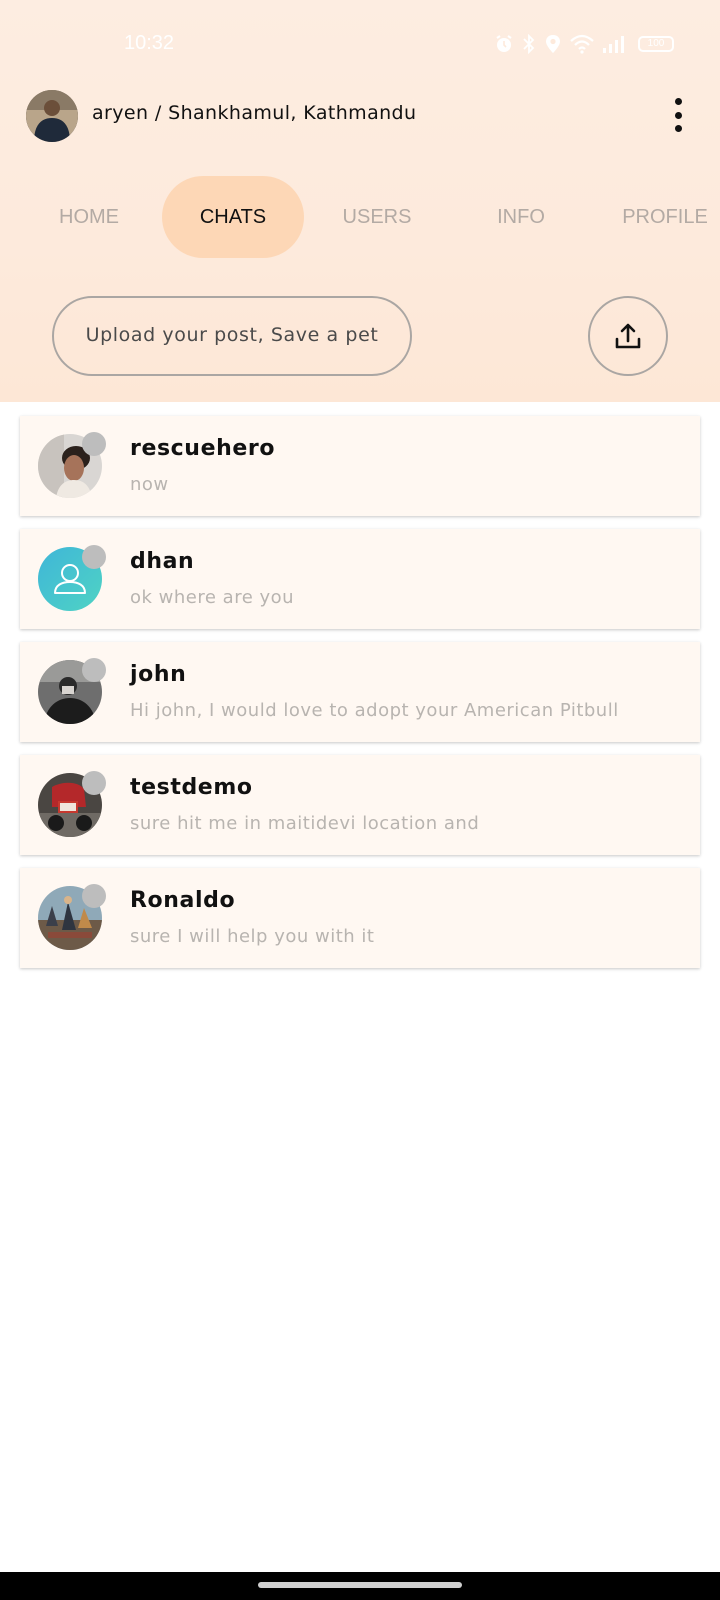 This screenshot has height=1600, width=720. What do you see at coordinates (212, 597) in the screenshot?
I see `chat-last-message: ok where are you` at bounding box center [212, 597].